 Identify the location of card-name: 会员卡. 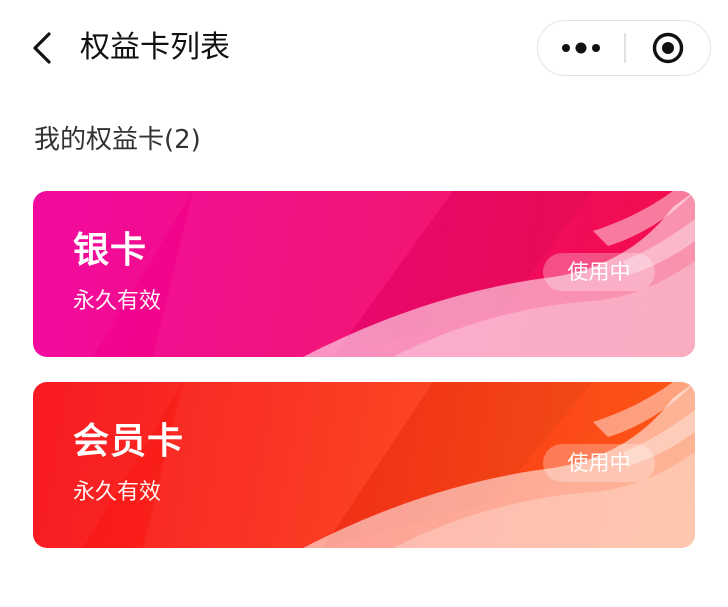
(129, 441).